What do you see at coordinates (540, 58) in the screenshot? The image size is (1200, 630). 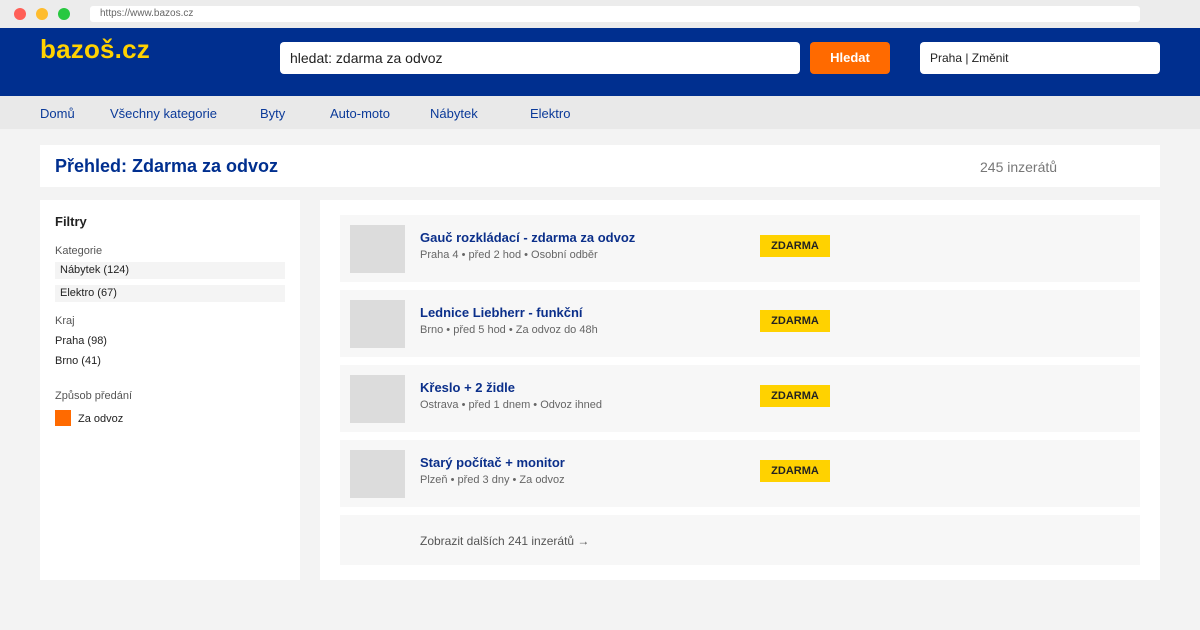 I see `search-input` at bounding box center [540, 58].